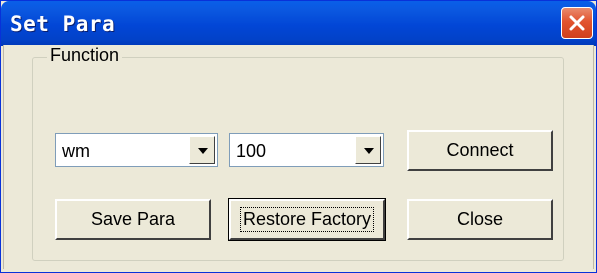 The height and width of the screenshot is (273, 597). I want to click on connect-button: Connect, so click(480, 150).